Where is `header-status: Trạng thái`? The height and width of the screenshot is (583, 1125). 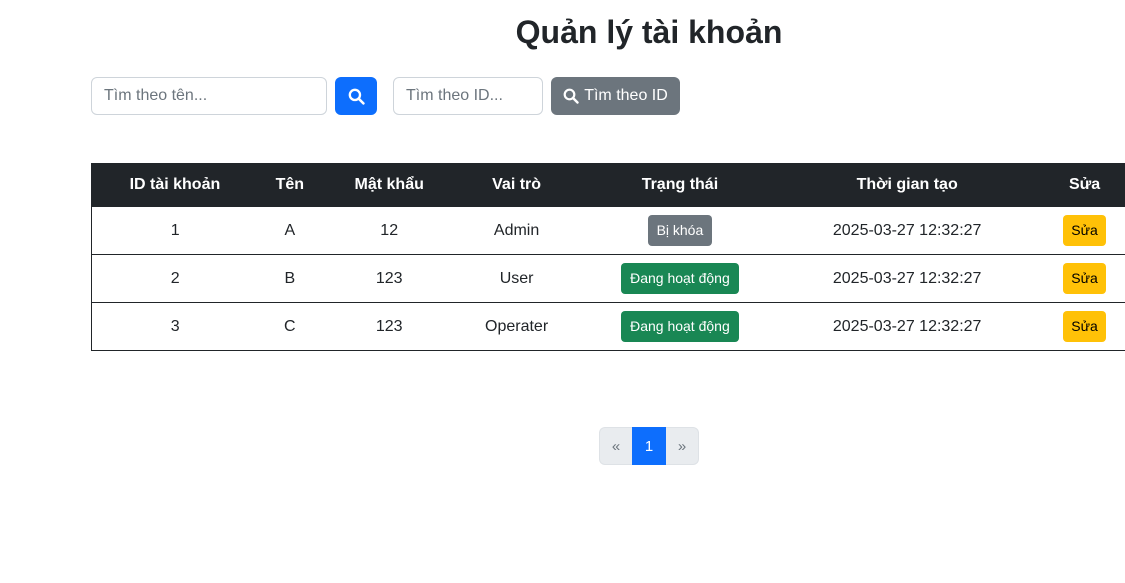
header-status: Trạng thái is located at coordinates (680, 185).